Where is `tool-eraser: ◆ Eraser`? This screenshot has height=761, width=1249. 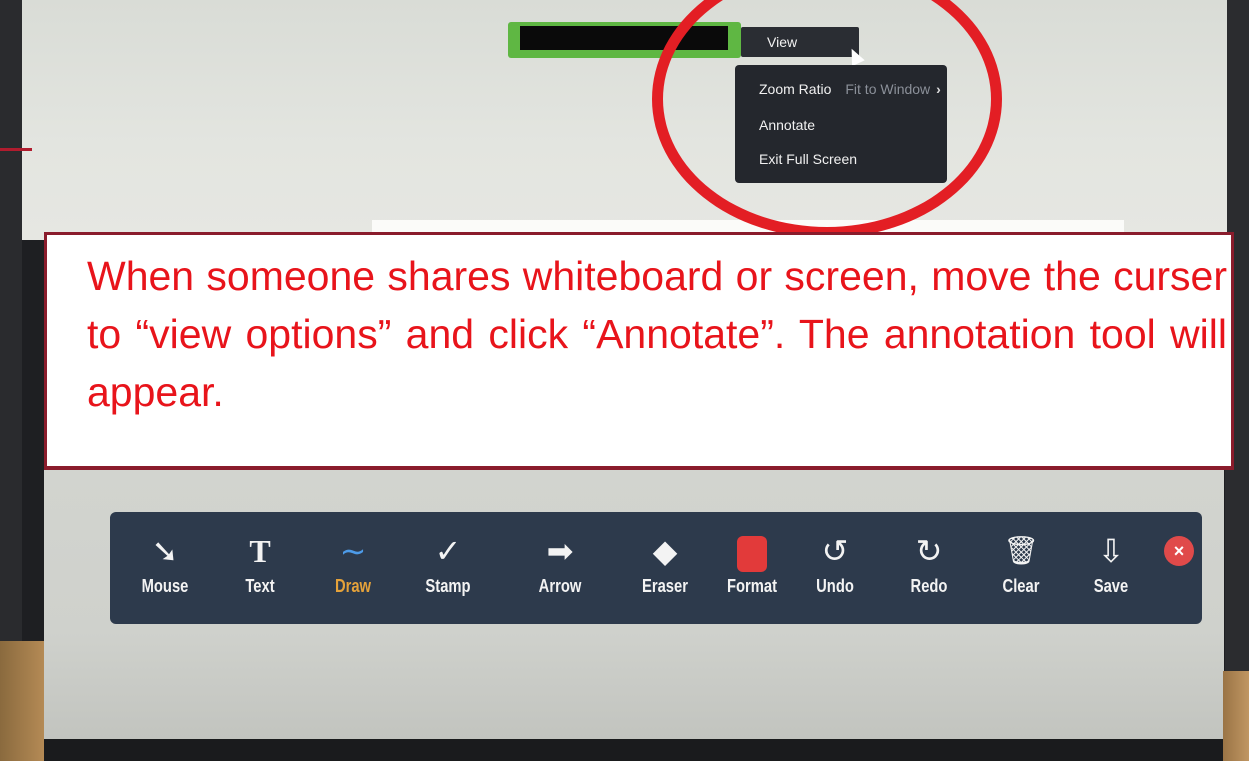 tool-eraser: ◆ Eraser is located at coordinates (665, 563).